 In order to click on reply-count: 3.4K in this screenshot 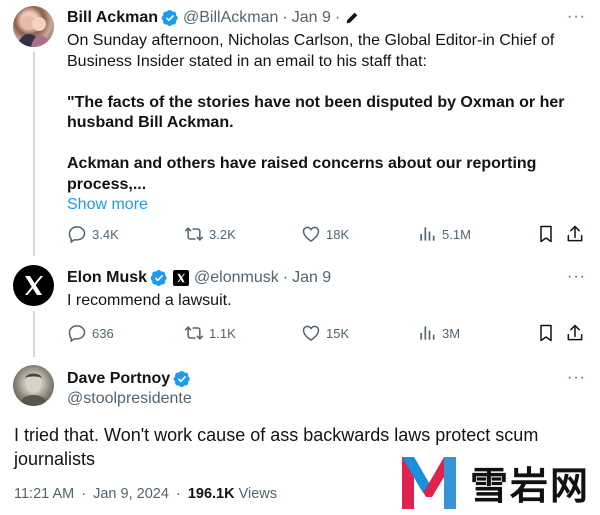, I will do `click(105, 234)`.